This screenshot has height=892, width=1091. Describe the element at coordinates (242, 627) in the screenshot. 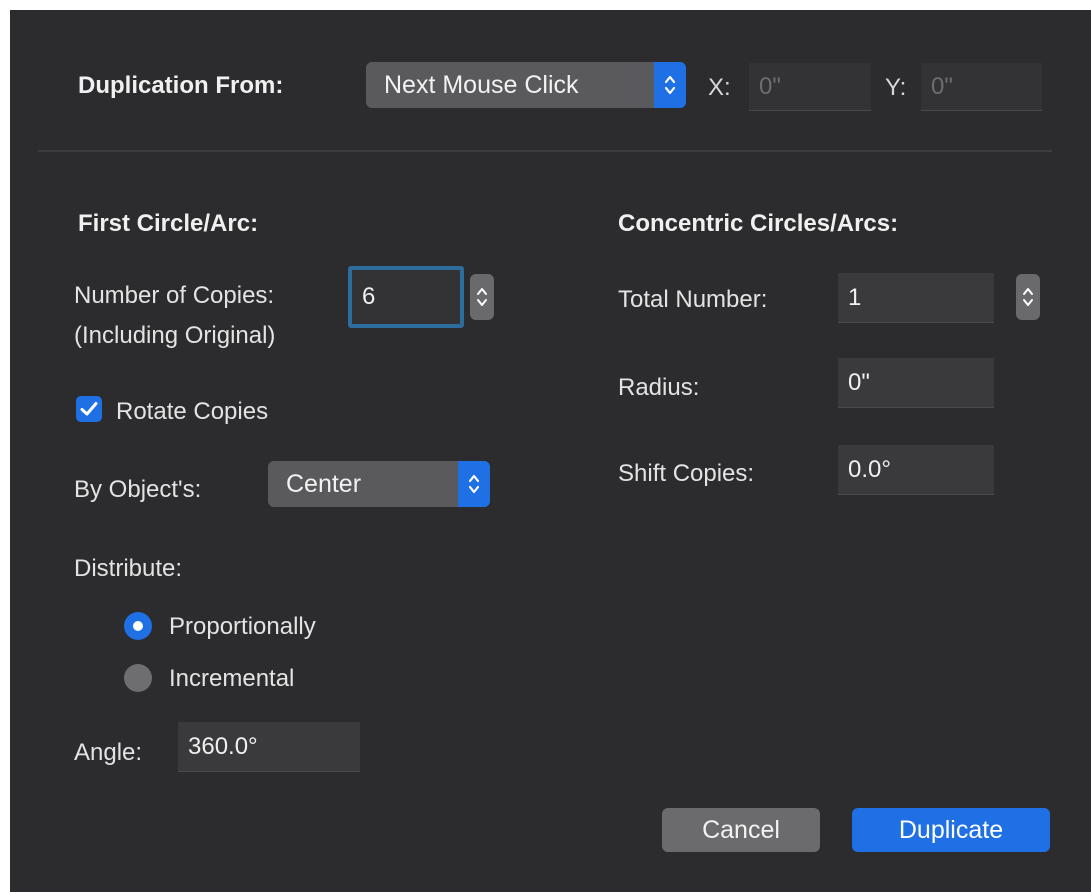

I see `proportionally-label: Proportionally` at that location.